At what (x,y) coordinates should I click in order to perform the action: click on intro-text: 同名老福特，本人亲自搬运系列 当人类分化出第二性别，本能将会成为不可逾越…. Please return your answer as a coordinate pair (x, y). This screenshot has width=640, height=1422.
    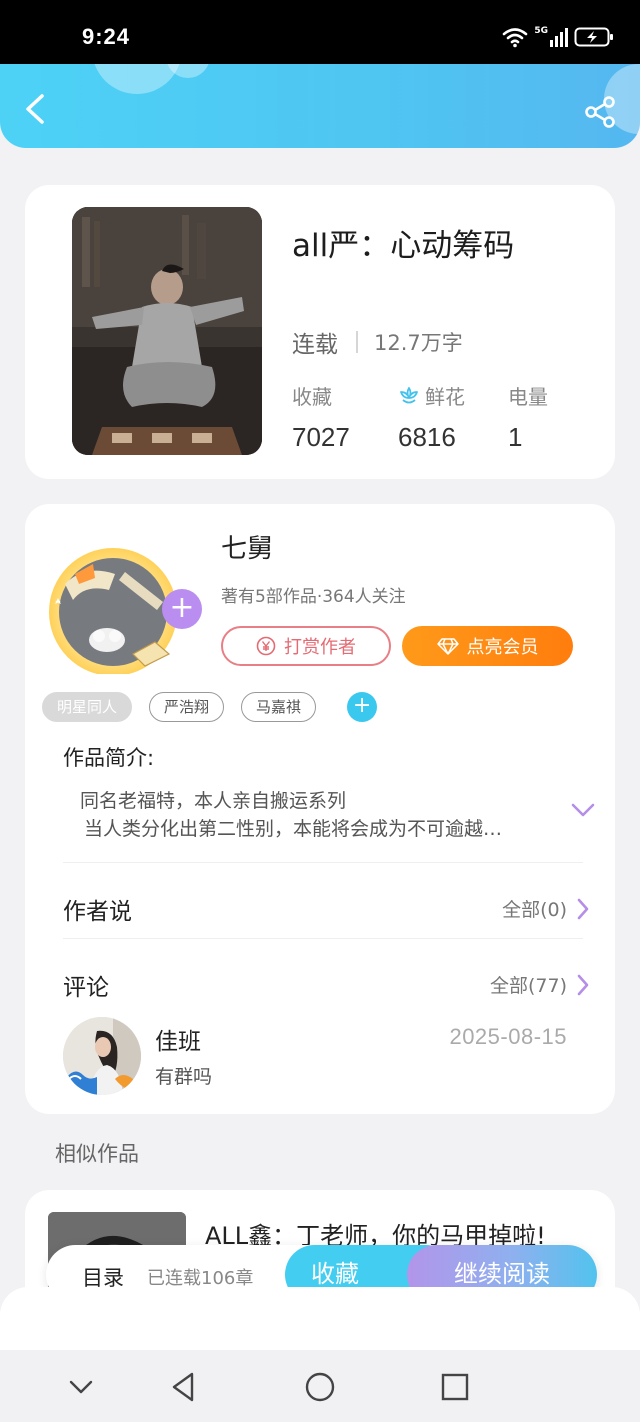
    Looking at the image, I should click on (291, 815).